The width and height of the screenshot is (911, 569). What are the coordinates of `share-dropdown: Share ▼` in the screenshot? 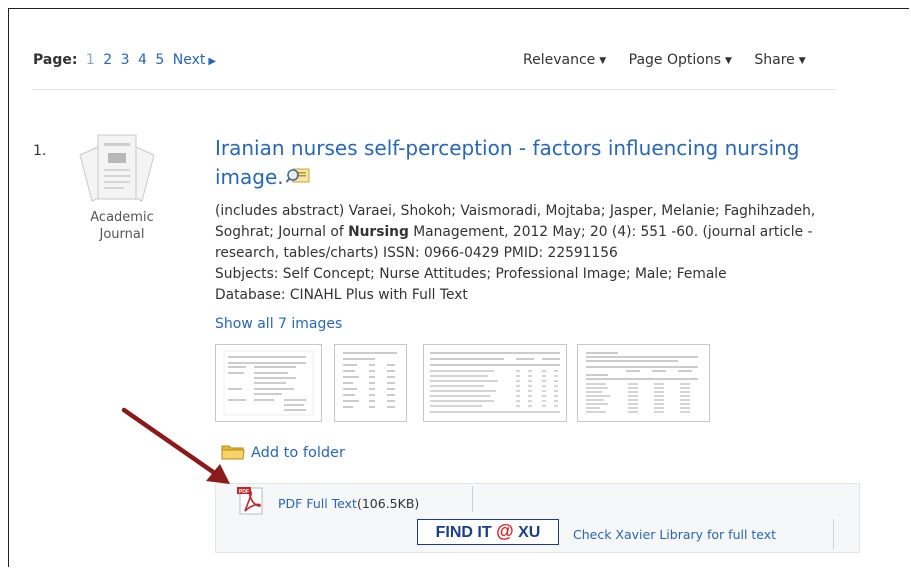 It's located at (779, 60).